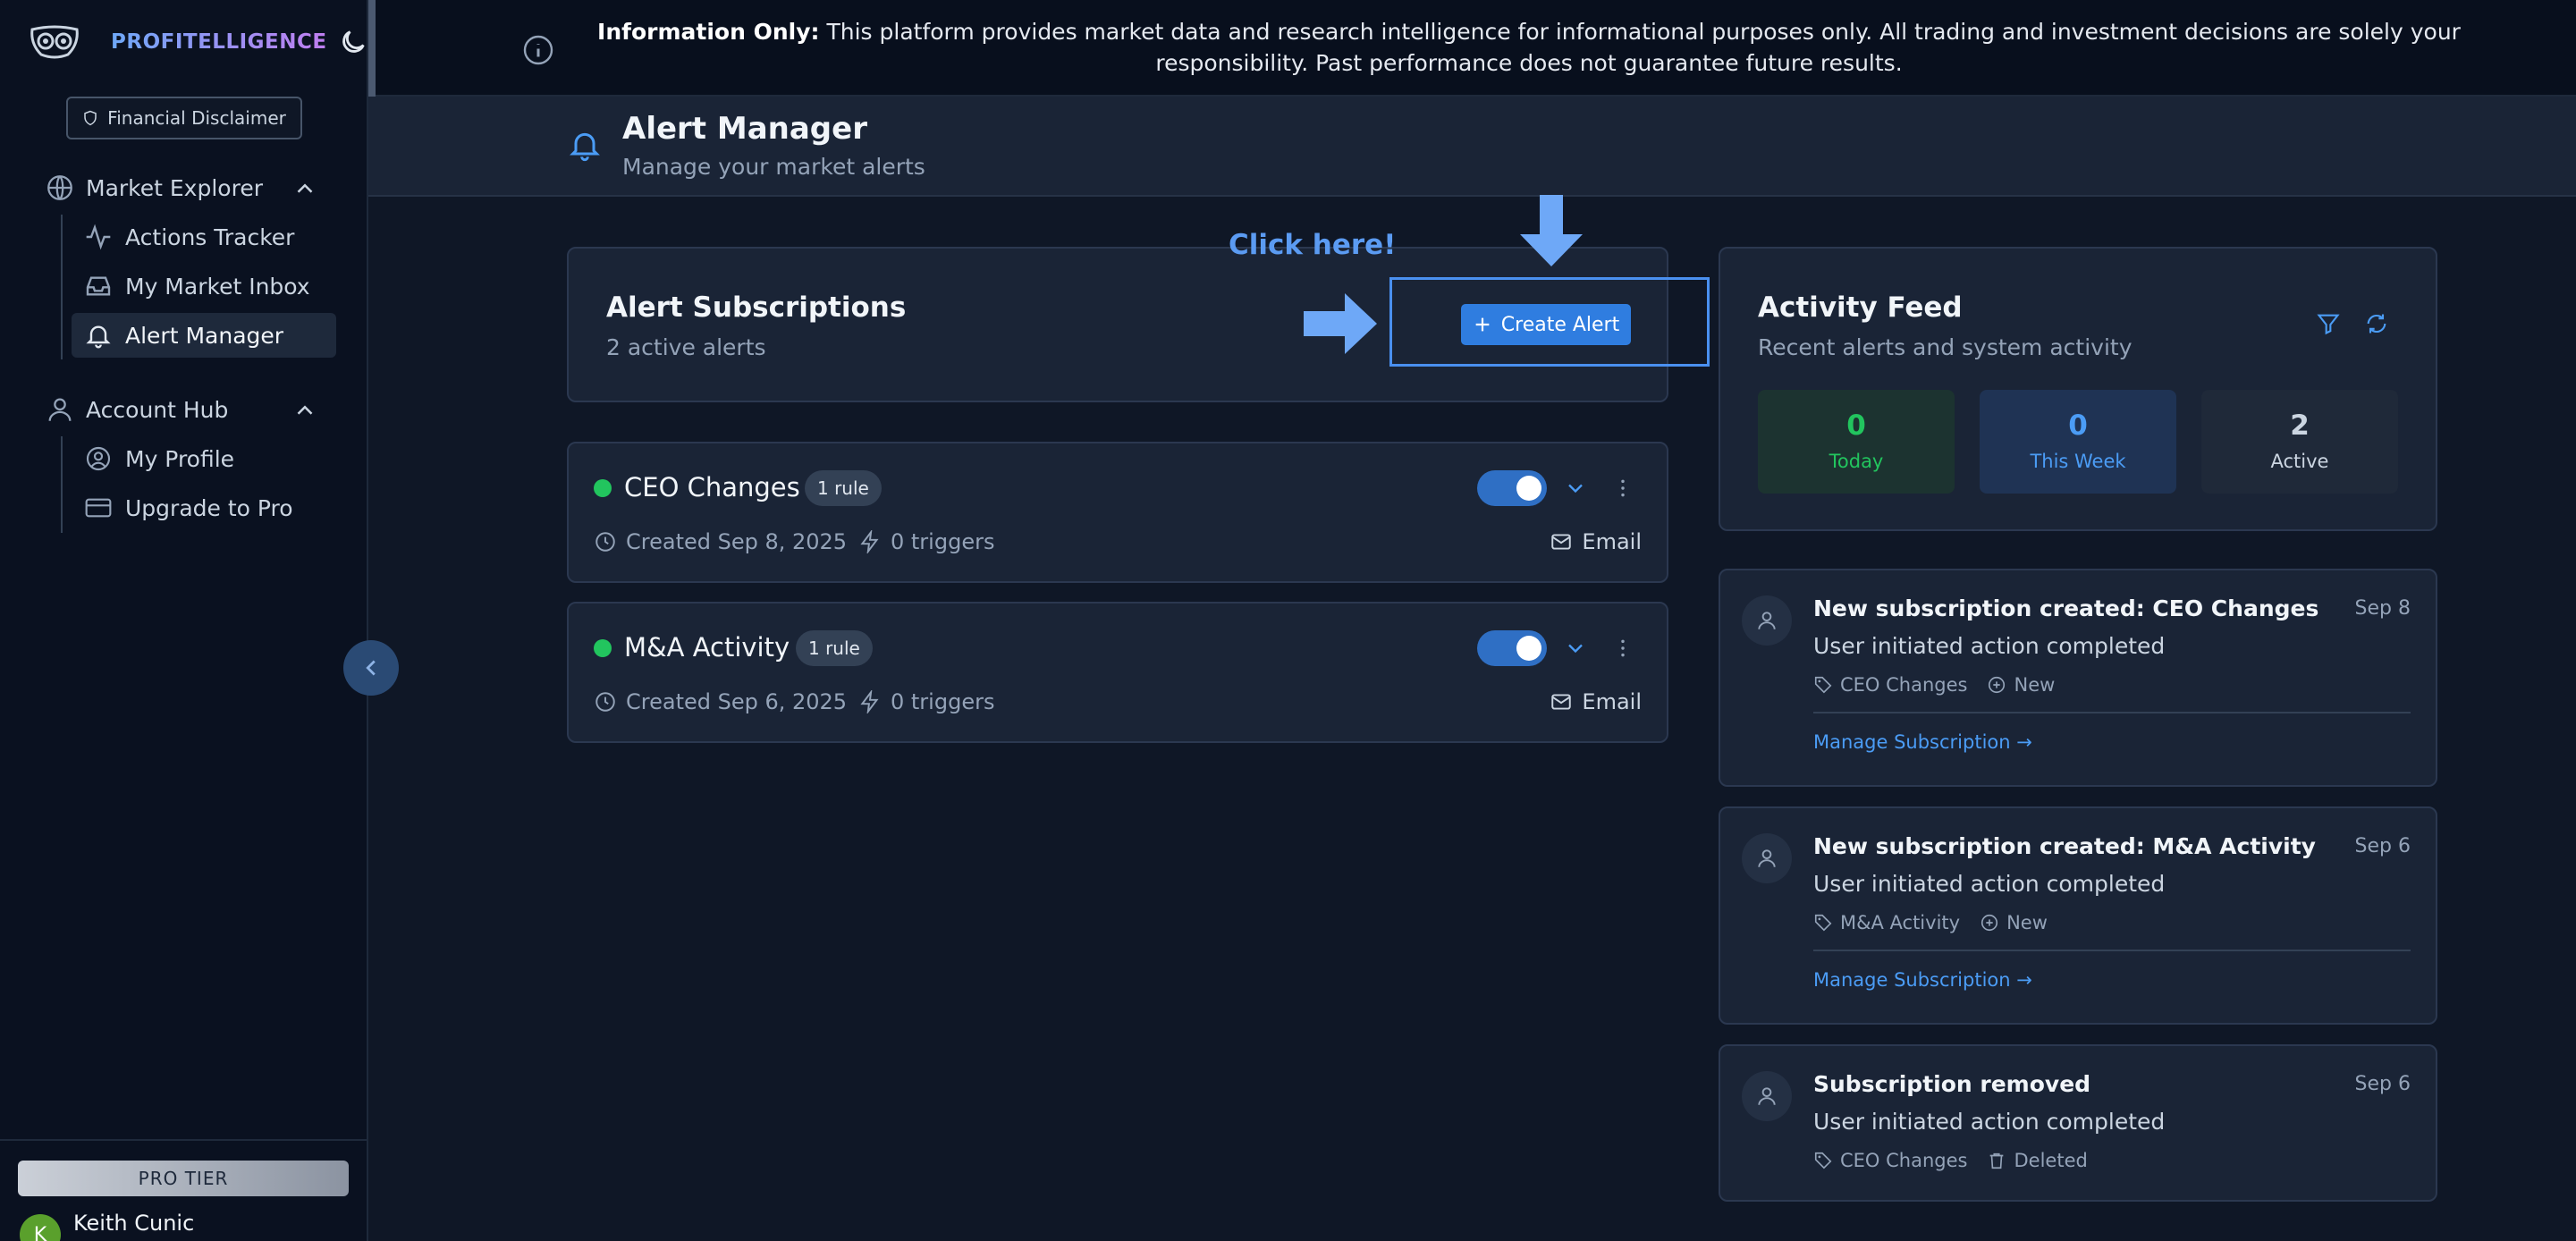 The image size is (2576, 1241). What do you see at coordinates (603, 488) in the screenshot?
I see `status-active-dot` at bounding box center [603, 488].